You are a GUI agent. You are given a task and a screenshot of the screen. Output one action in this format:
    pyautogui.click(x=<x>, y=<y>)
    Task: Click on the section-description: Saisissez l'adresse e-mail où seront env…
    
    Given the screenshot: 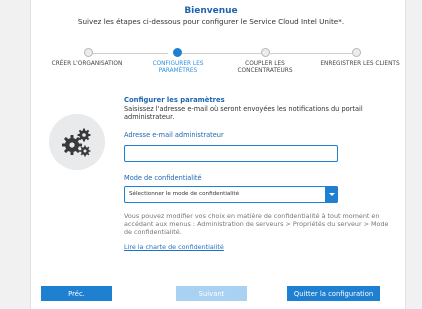 What is the action you would take?
    pyautogui.click(x=243, y=113)
    